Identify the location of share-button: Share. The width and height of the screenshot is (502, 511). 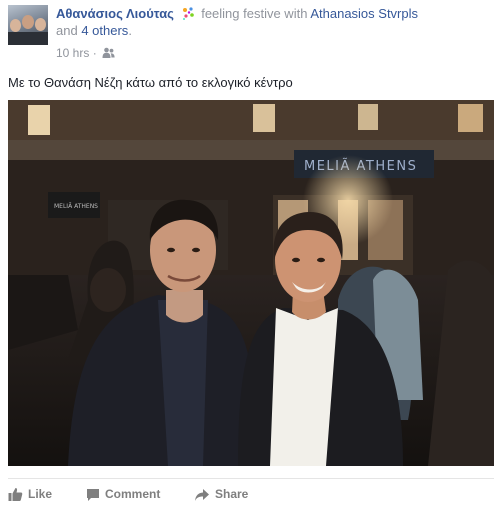
(221, 494).